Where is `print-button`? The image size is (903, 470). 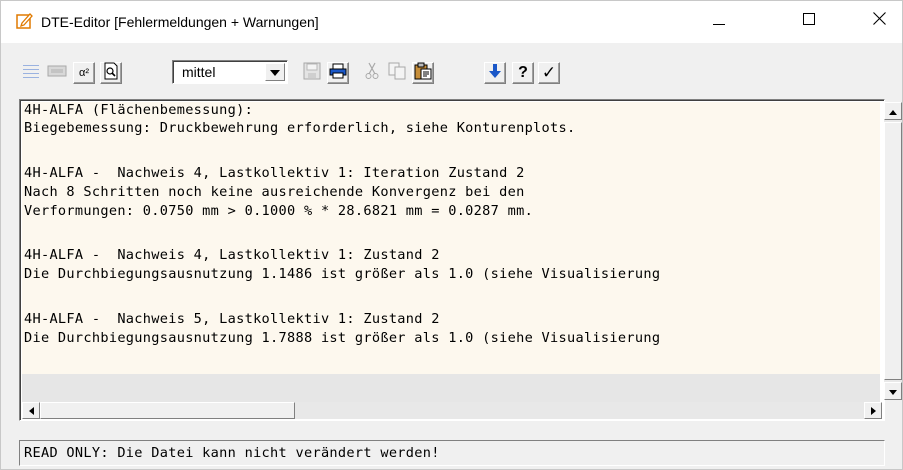
print-button is located at coordinates (338, 73).